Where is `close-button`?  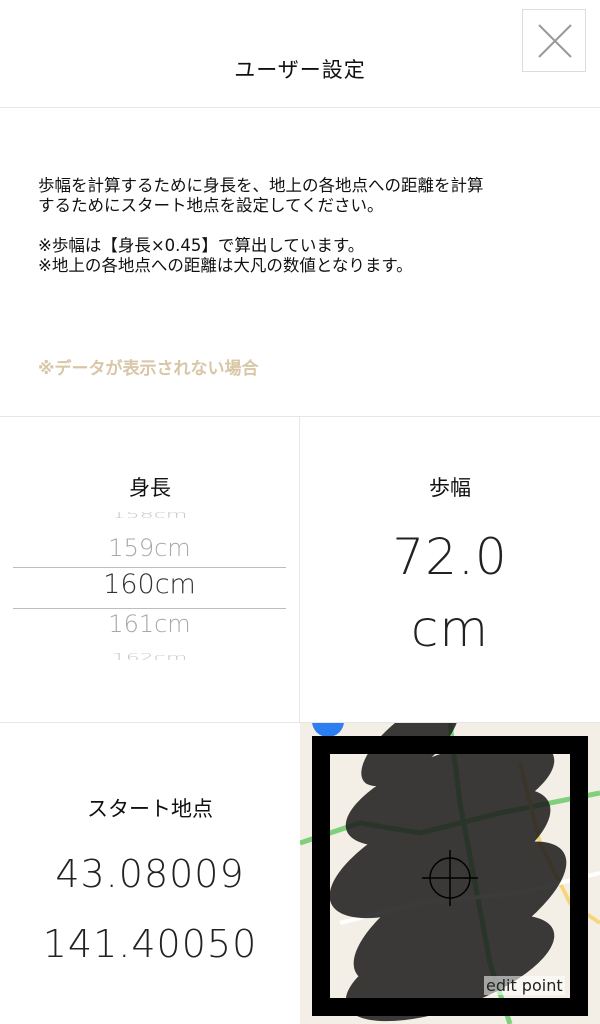 close-button is located at coordinates (554, 40).